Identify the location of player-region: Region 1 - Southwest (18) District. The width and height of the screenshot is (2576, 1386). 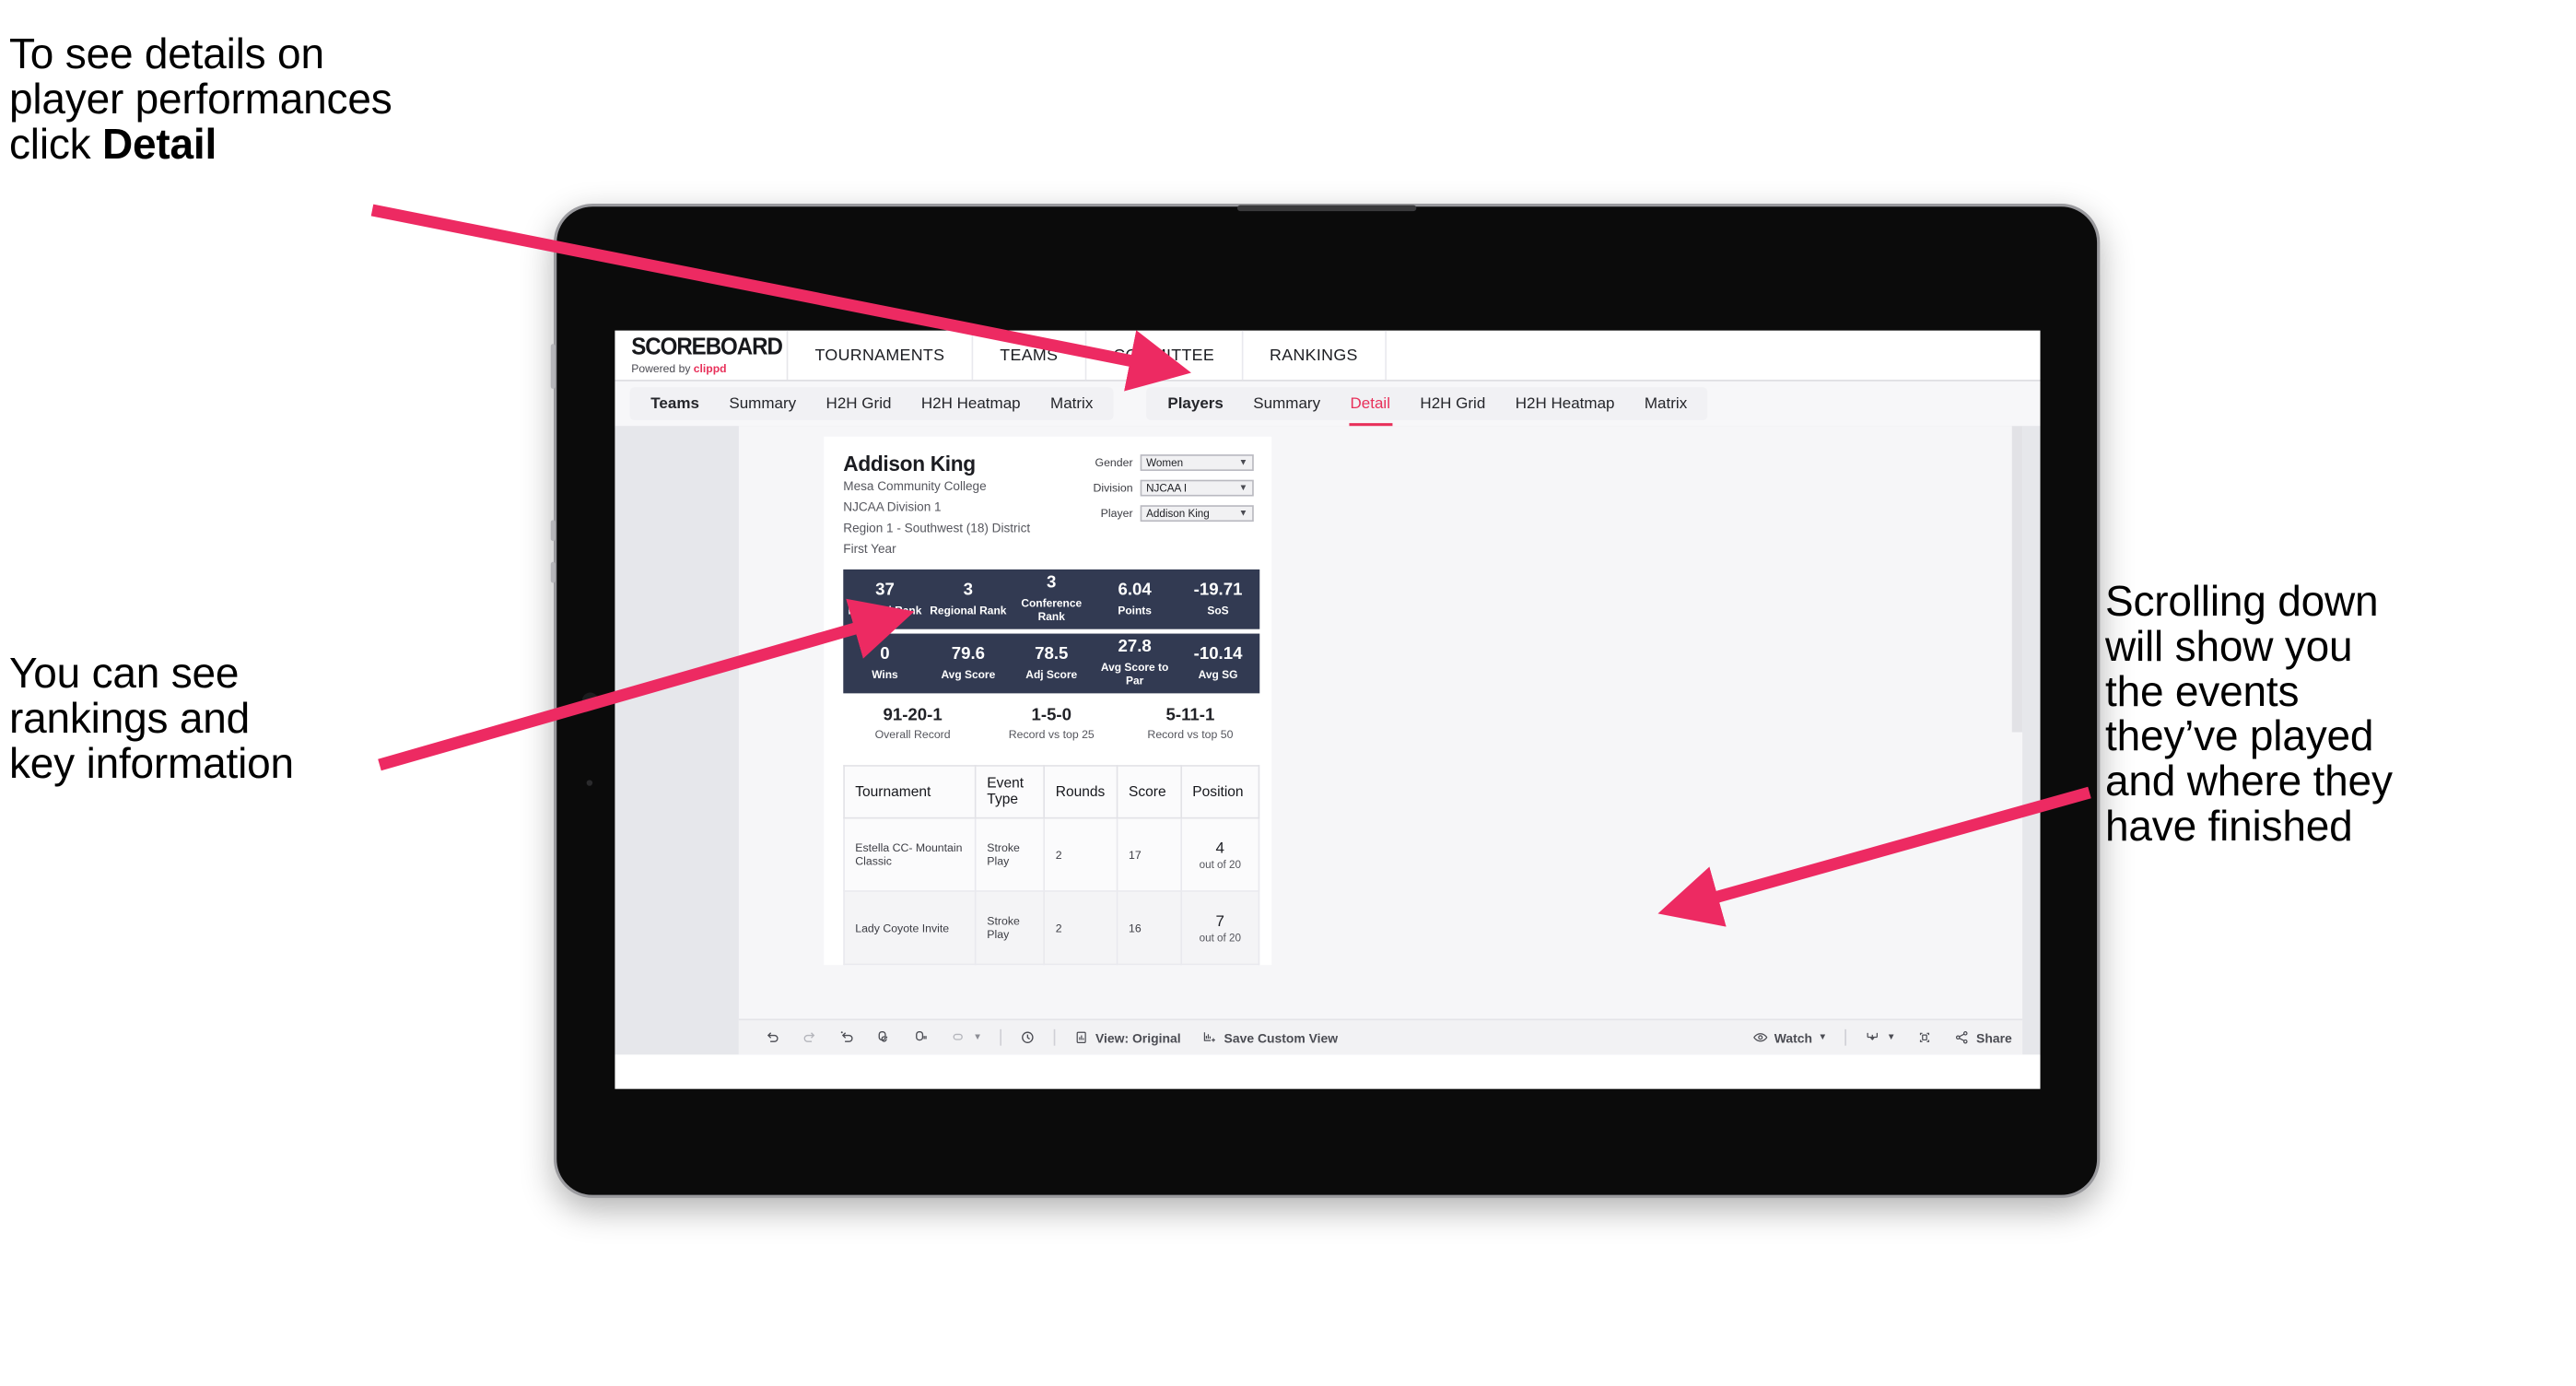
(937, 527).